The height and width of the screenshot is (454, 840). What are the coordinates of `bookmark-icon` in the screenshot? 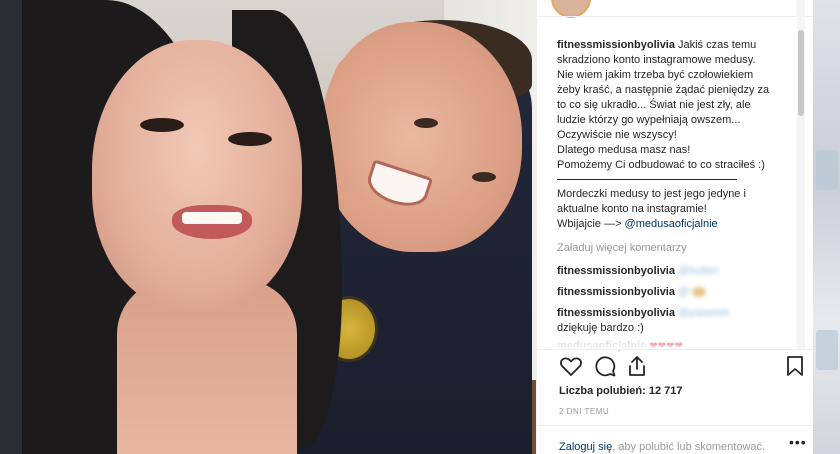 It's located at (796, 367).